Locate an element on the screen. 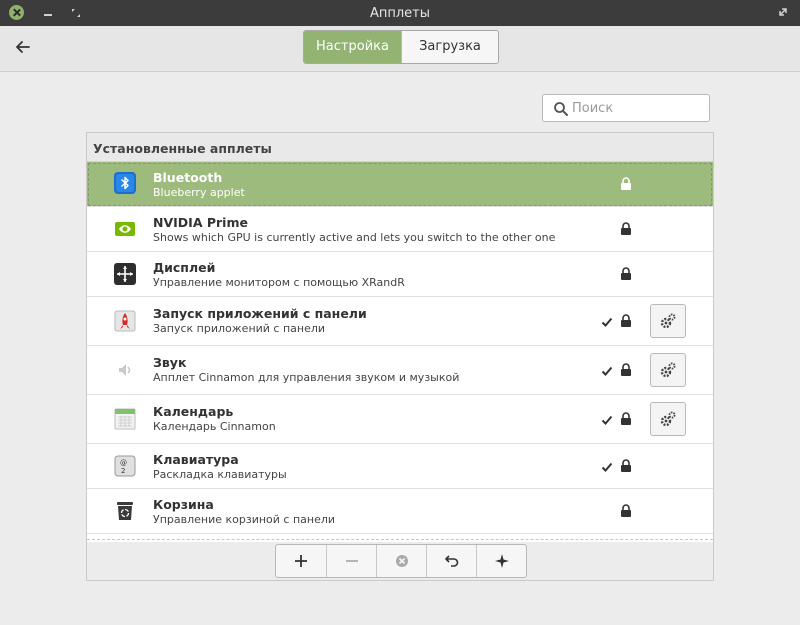  clear-icon is located at coordinates (402, 561).